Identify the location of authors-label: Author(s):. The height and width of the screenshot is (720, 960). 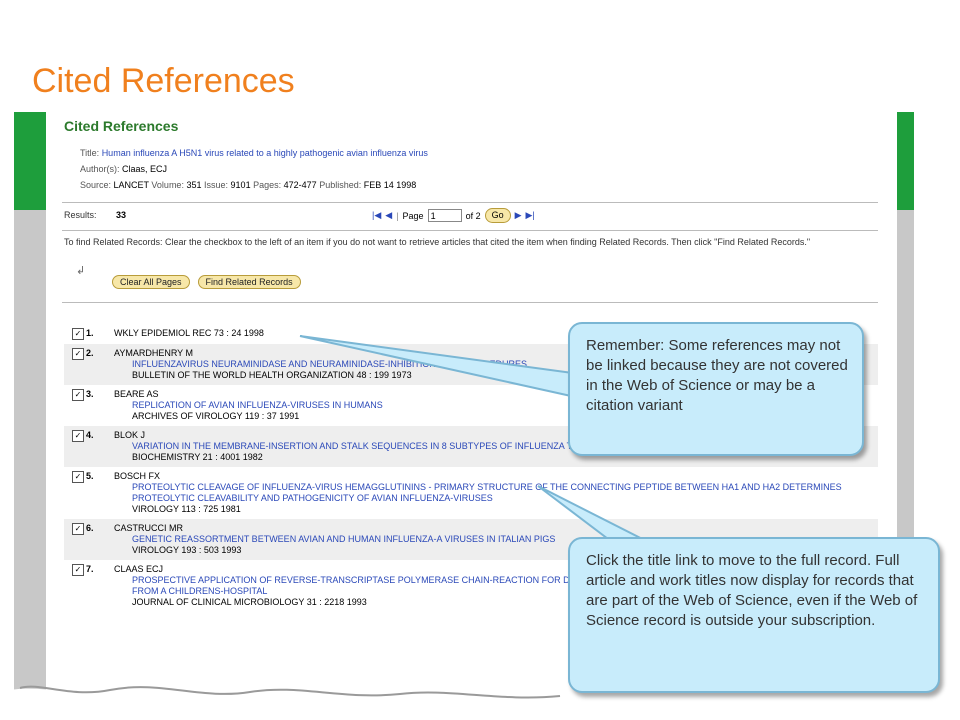
(100, 169).